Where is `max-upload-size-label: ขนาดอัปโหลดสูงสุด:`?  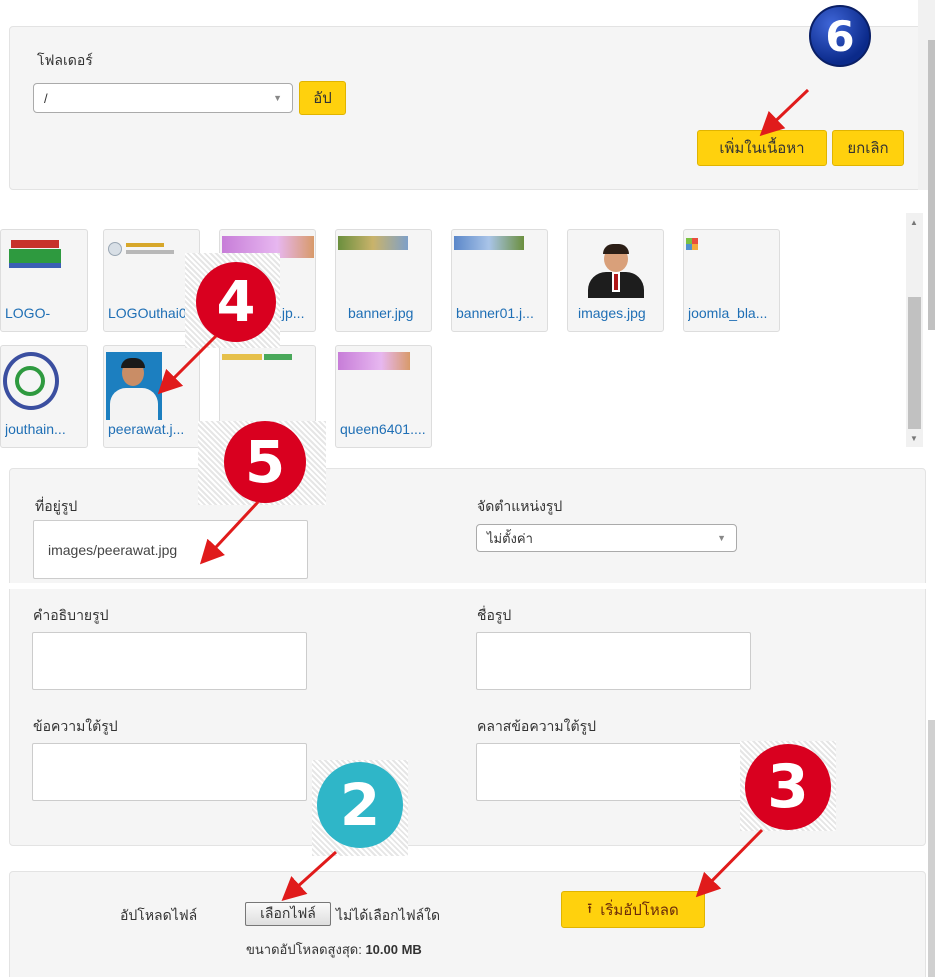
max-upload-size-label: ขนาดอัปโหลดสูงสุด: is located at coordinates (304, 949).